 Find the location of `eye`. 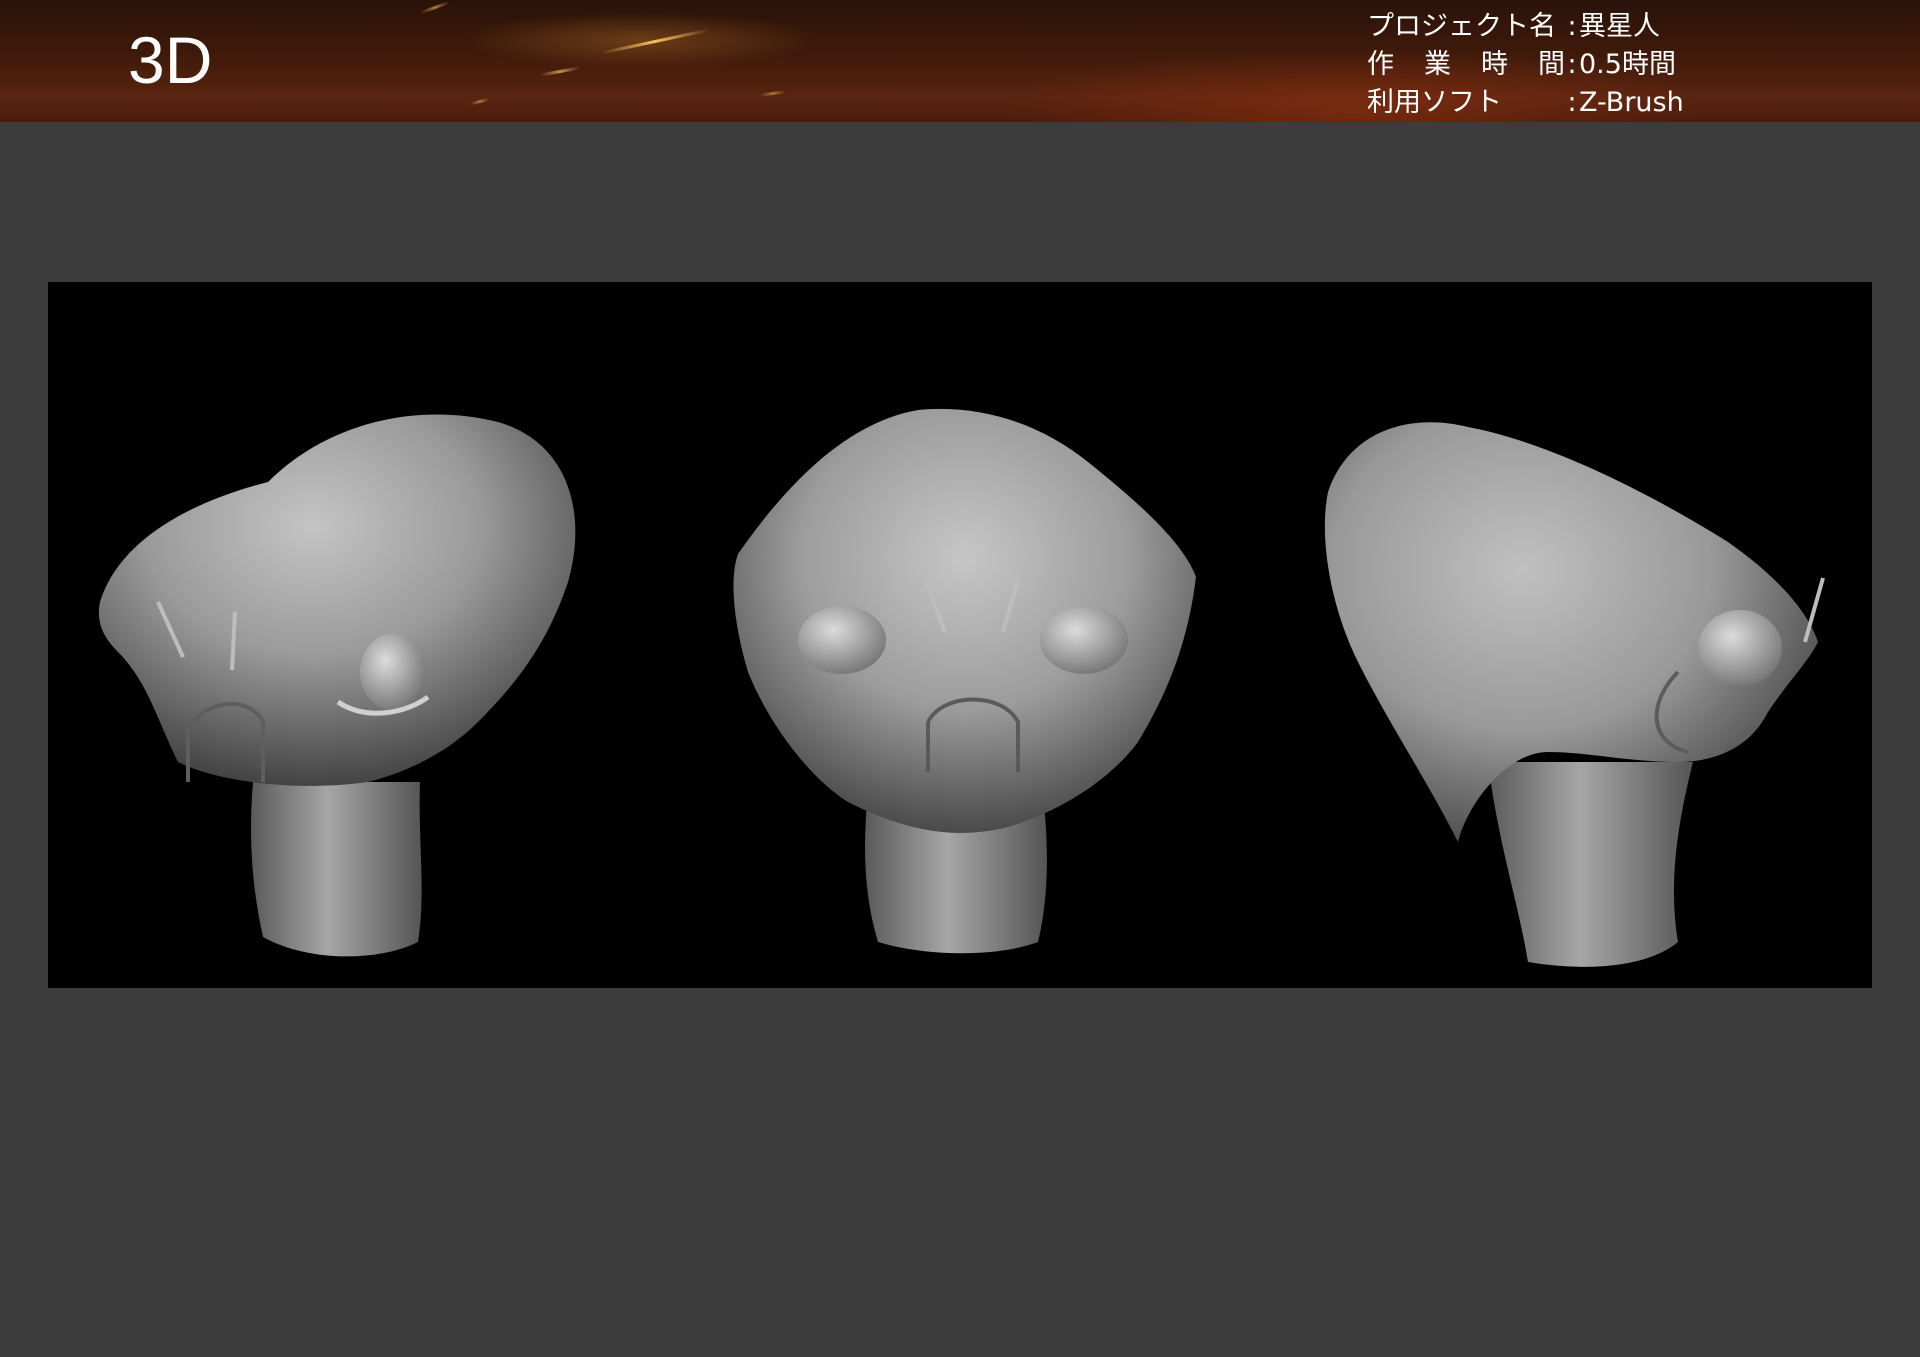

eye is located at coordinates (1740, 648).